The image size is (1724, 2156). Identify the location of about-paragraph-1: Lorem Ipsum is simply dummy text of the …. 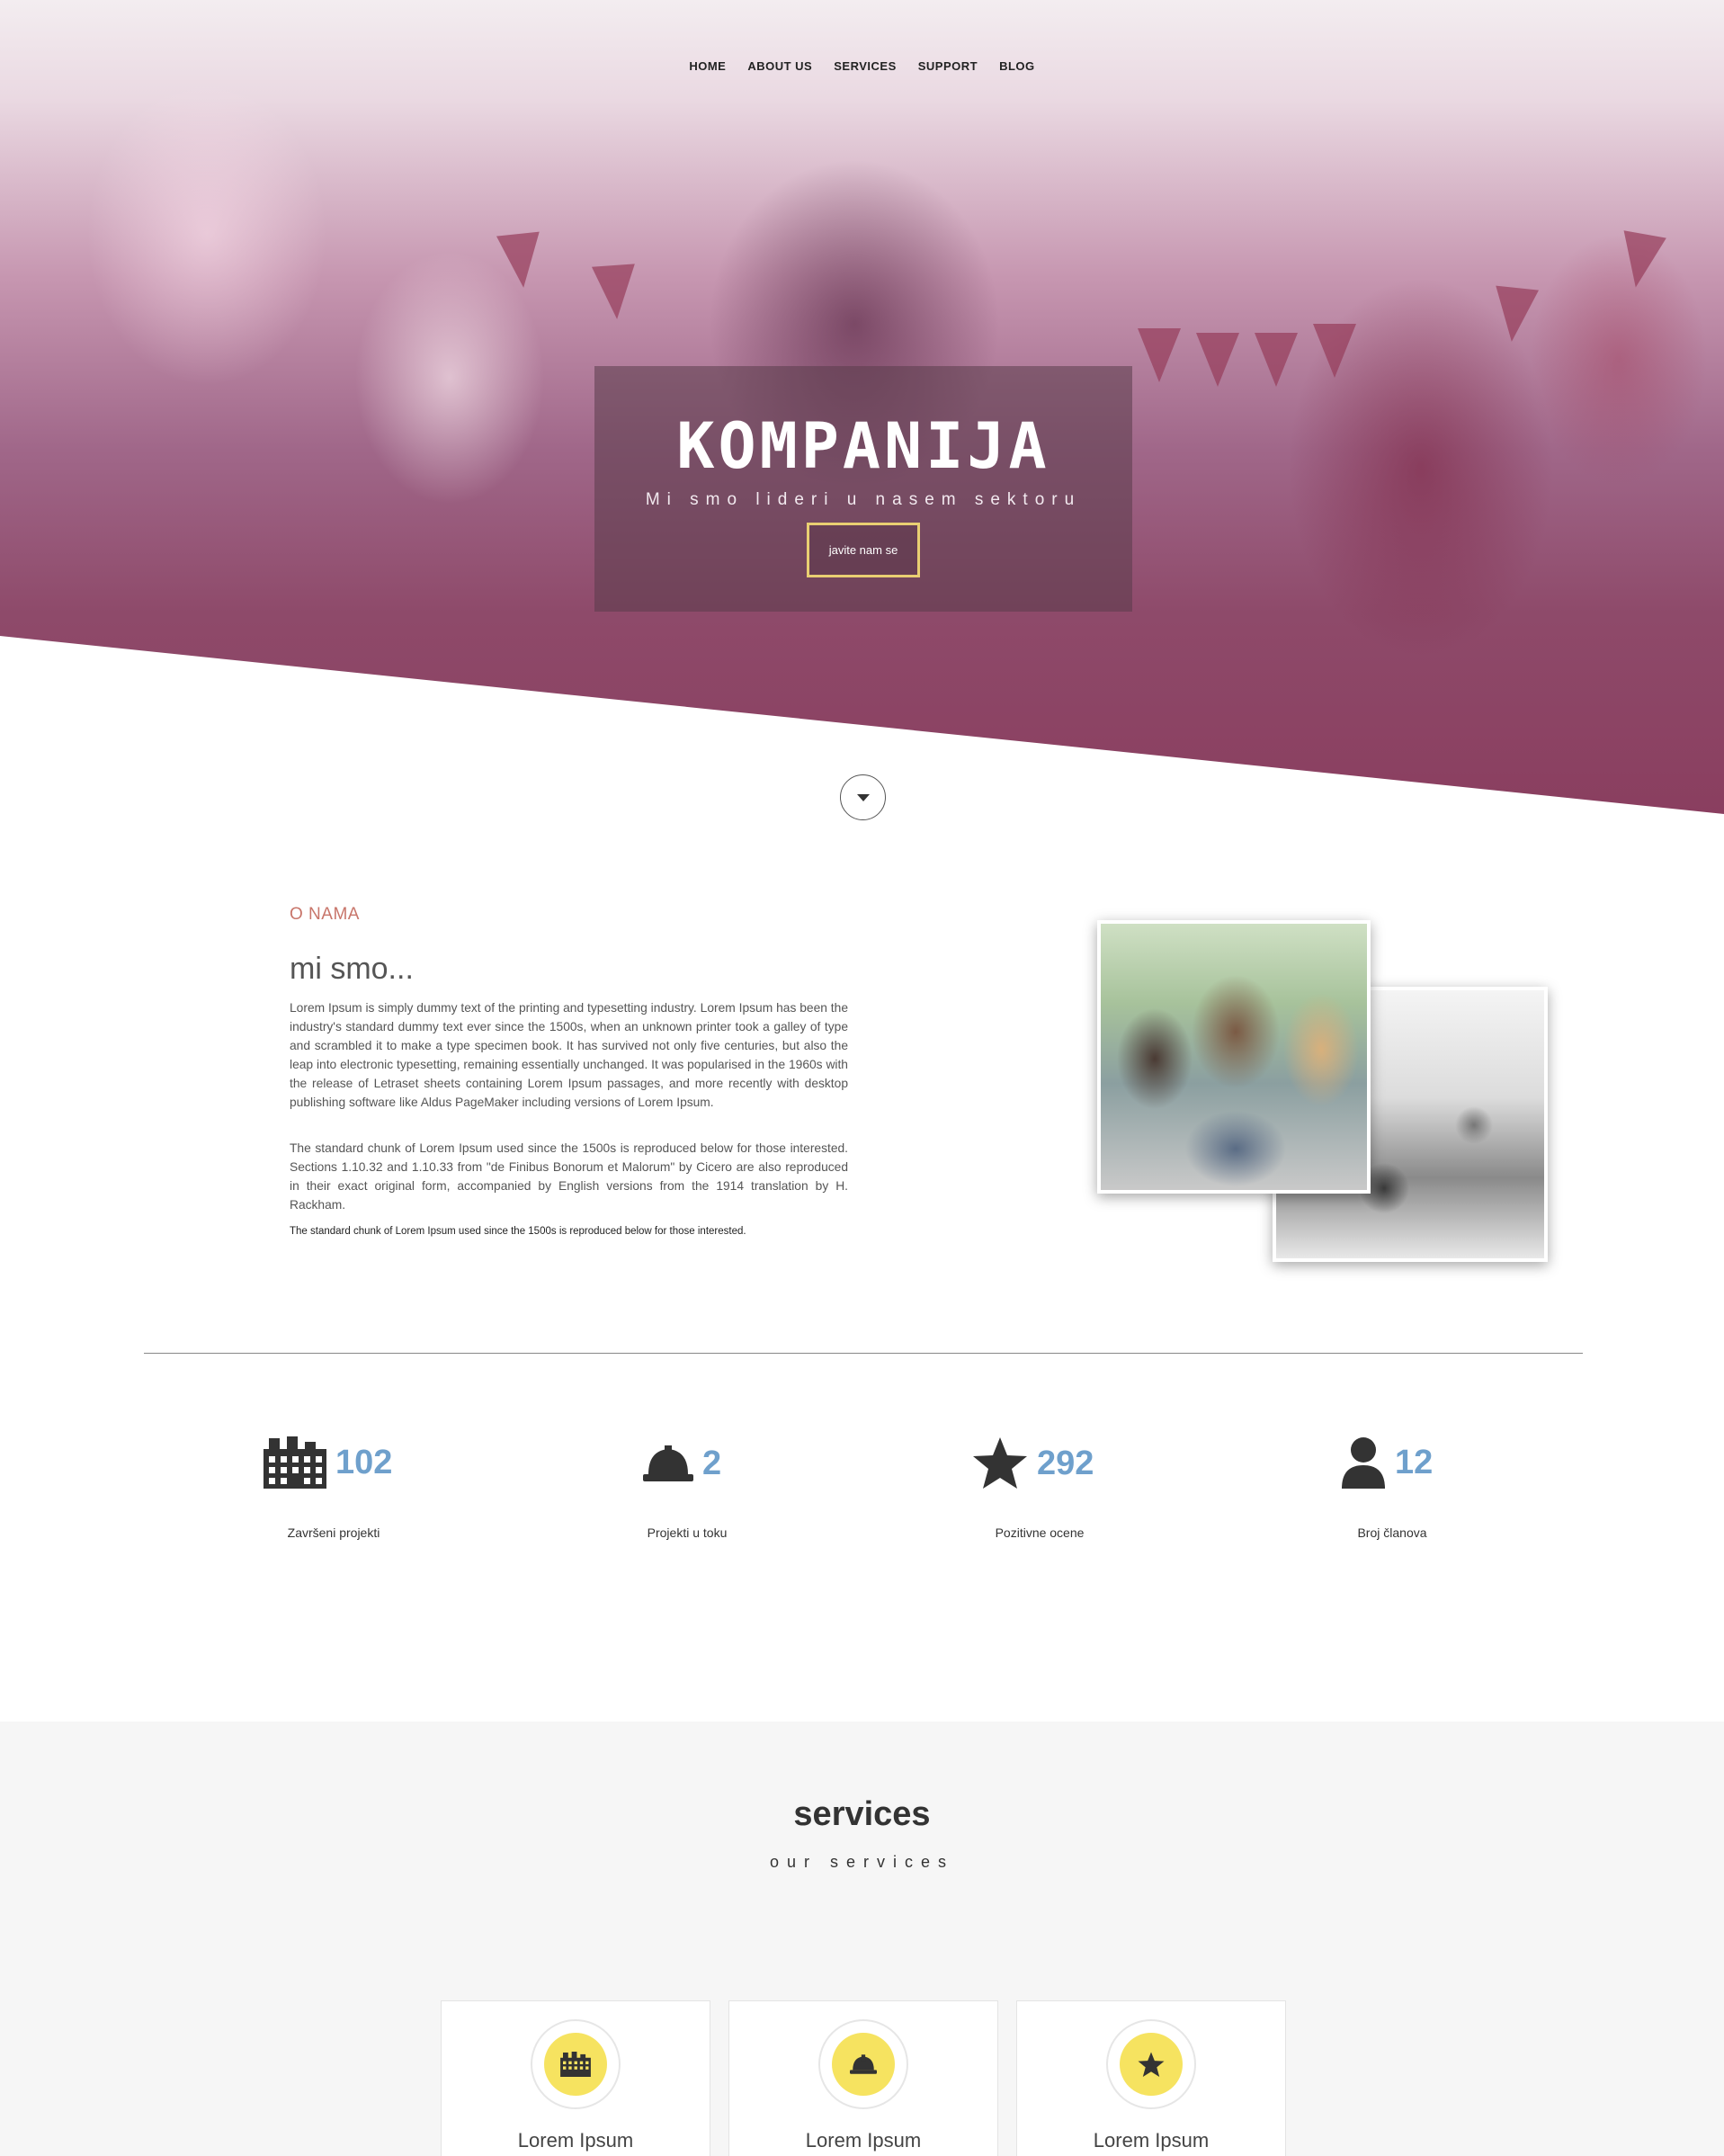
(569, 1055).